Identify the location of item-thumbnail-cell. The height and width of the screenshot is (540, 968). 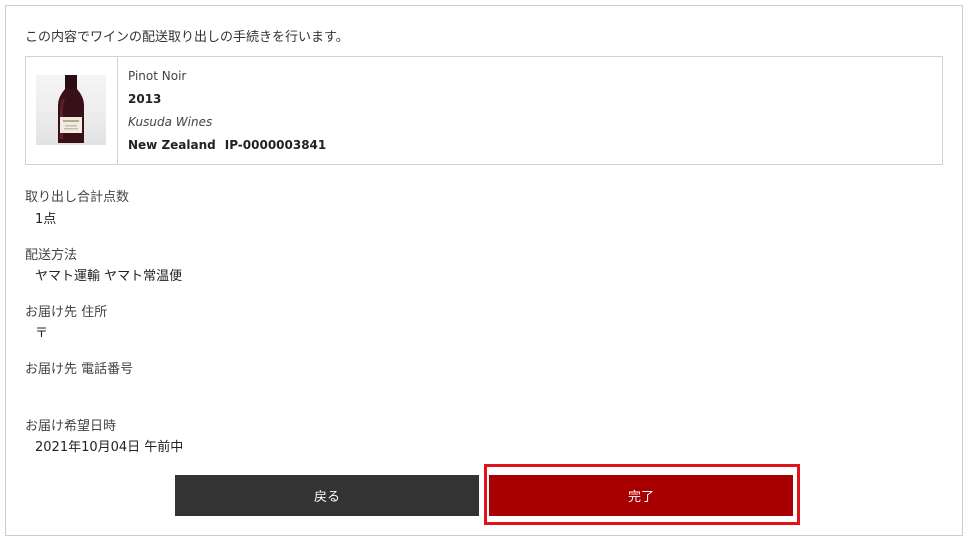
(72, 110).